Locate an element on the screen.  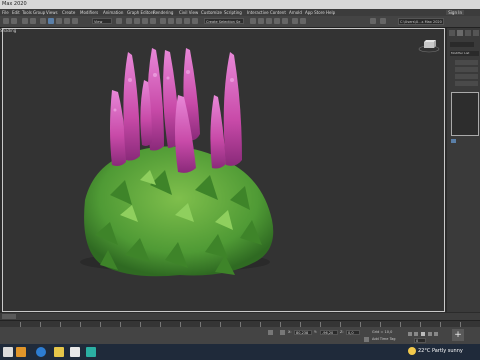
zoom-plus-icon: + is located at coordinates (458, 335).